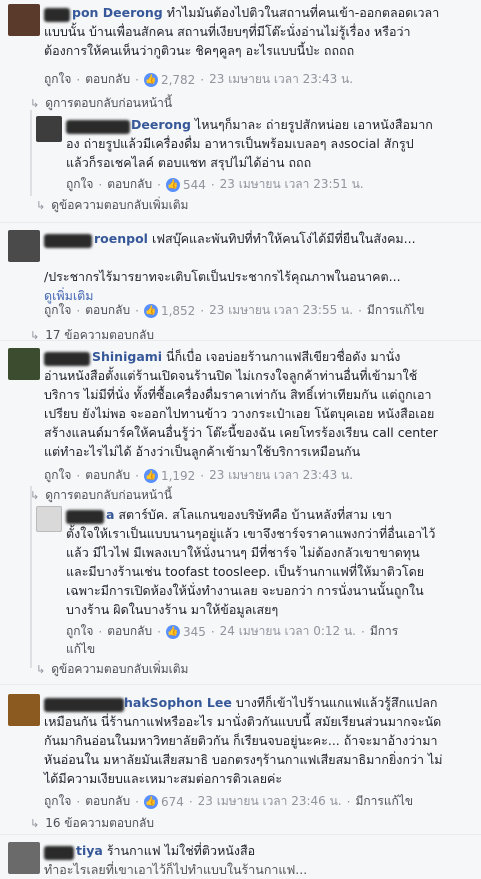  I want to click on comment-text: บางร้าน ผิดในบางร้าน มาให้ข้อมูลเสยๆ, so click(172, 609).